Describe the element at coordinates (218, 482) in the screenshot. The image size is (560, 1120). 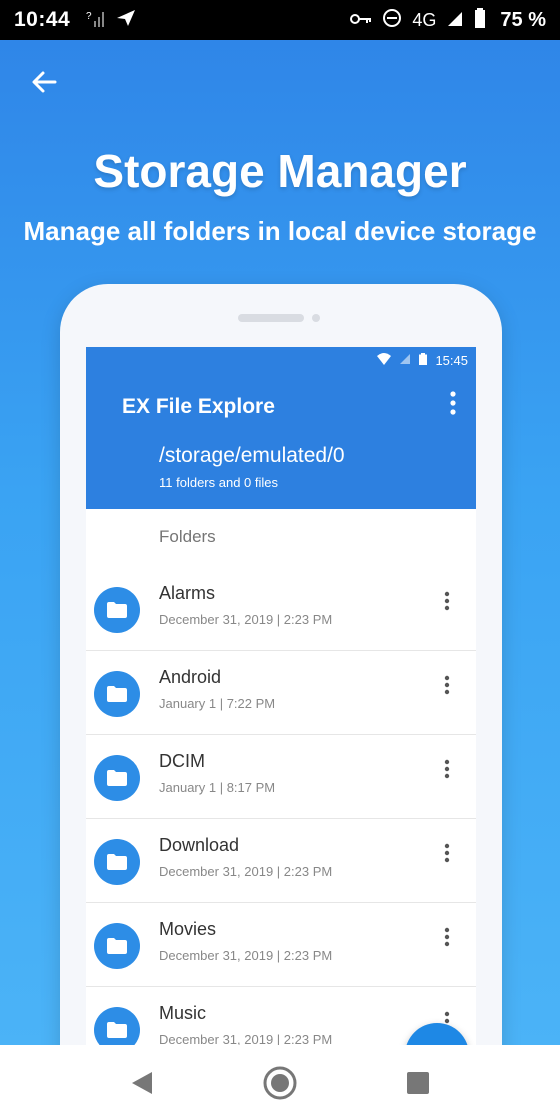
I see `path-summary: 11 folders and 0 files` at that location.